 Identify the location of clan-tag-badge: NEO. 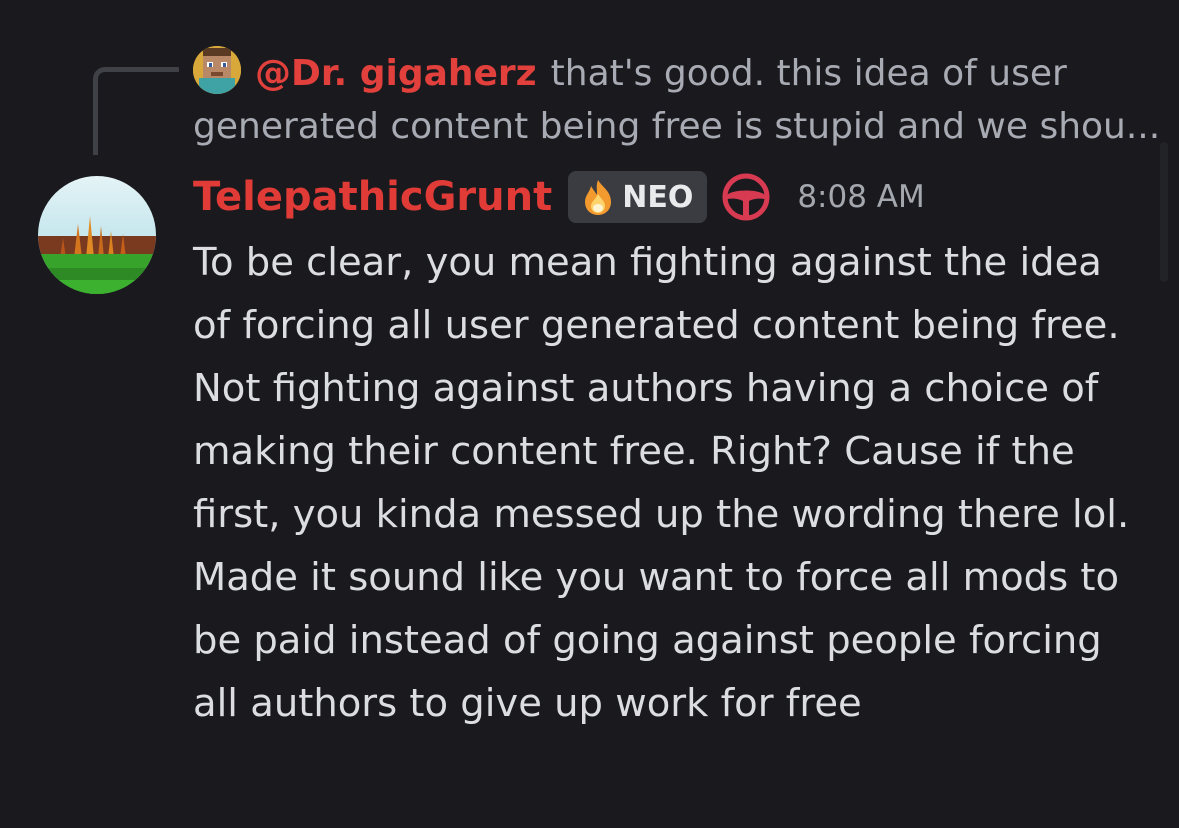
(638, 197).